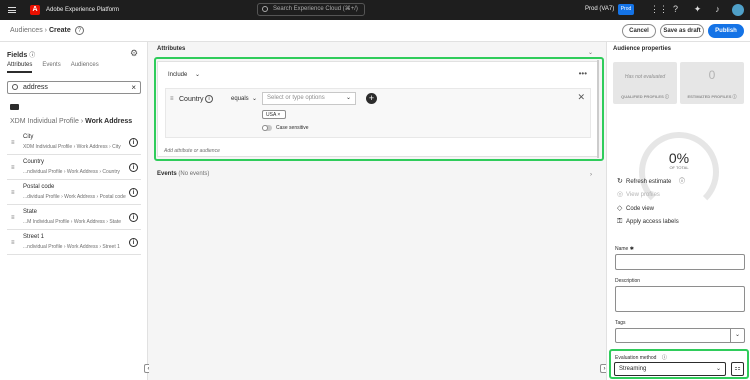 The image size is (750, 380). I want to click on chevron-right-icon: ›, so click(591, 175).